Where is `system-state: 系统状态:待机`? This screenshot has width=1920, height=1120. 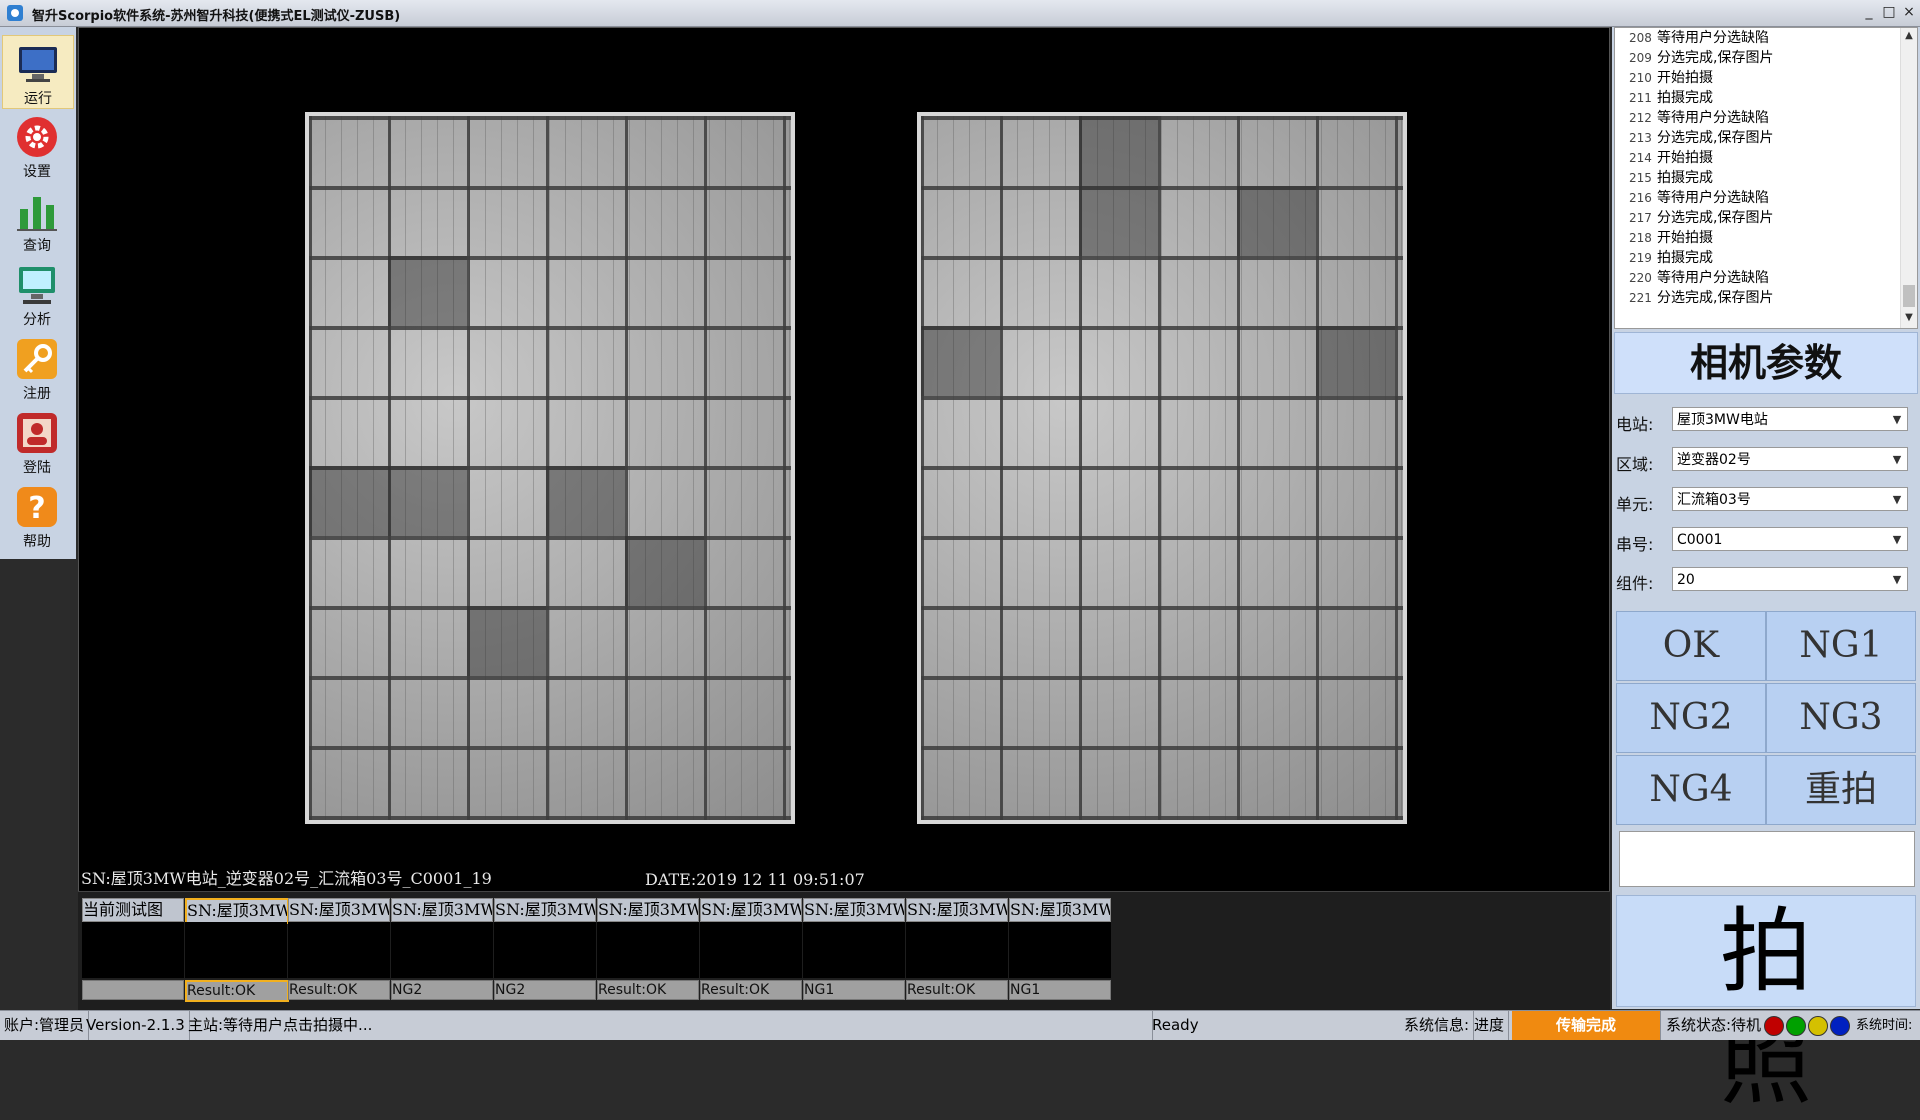 system-state: 系统状态:待机 is located at coordinates (1714, 1025).